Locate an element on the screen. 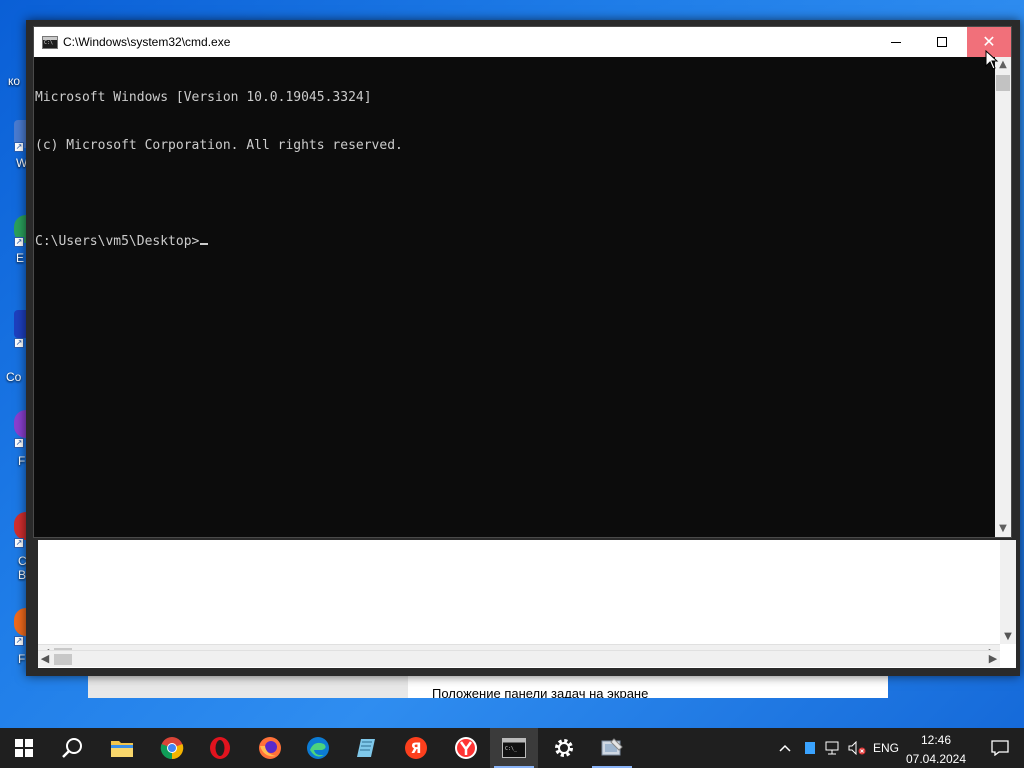 This screenshot has width=1024, height=768. title-bar: C:\Windows\system32\cmd.exe ✕ is located at coordinates (522, 42).